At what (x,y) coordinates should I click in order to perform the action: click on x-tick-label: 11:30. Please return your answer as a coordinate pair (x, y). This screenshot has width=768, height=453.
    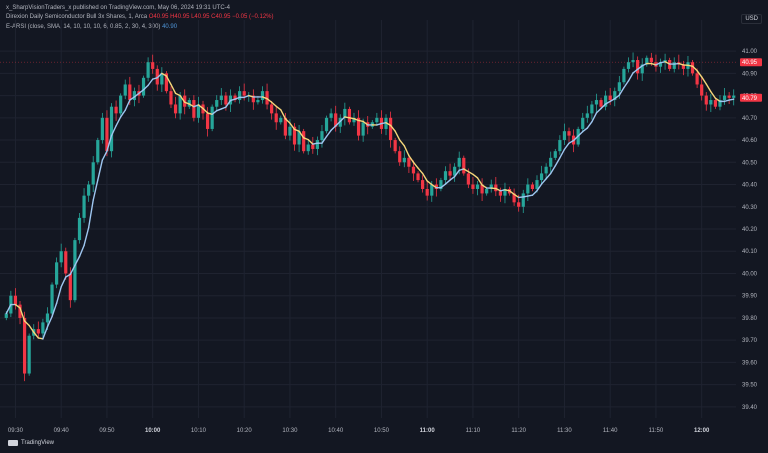
    Looking at the image, I should click on (564, 431).